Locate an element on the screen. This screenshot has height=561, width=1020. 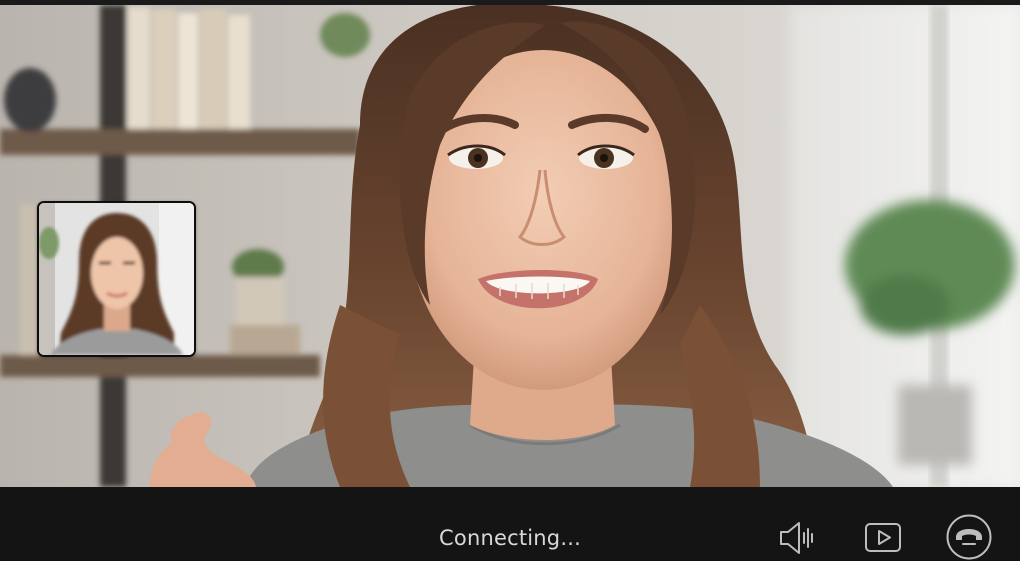
mute-button is located at coordinates (796, 538).